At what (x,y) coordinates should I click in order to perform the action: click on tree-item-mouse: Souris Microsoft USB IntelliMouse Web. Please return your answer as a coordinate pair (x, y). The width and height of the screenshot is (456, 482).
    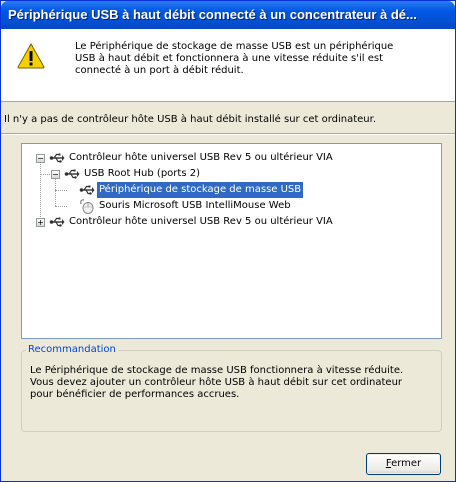
    Looking at the image, I should click on (231, 206).